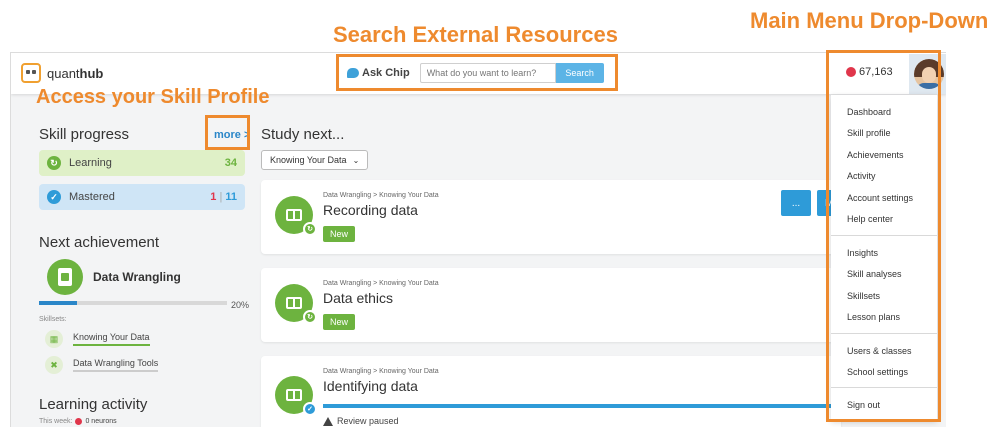 The height and width of the screenshot is (427, 998). Describe the element at coordinates (361, 421) in the screenshot. I see `review-status: Review paused` at that location.